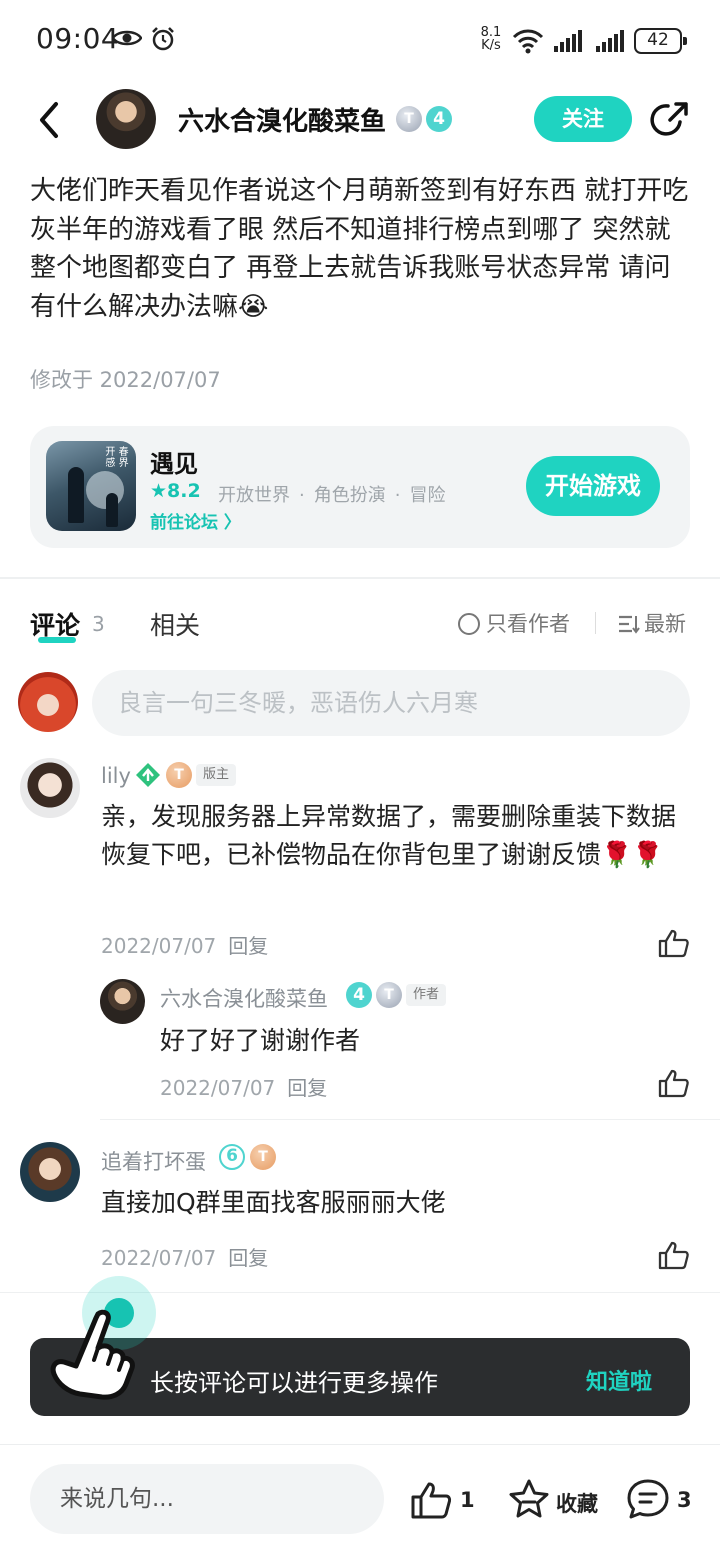 The height and width of the screenshot is (1554, 720). What do you see at coordinates (426, 995) in the screenshot?
I see `author-tag: 作者` at bounding box center [426, 995].